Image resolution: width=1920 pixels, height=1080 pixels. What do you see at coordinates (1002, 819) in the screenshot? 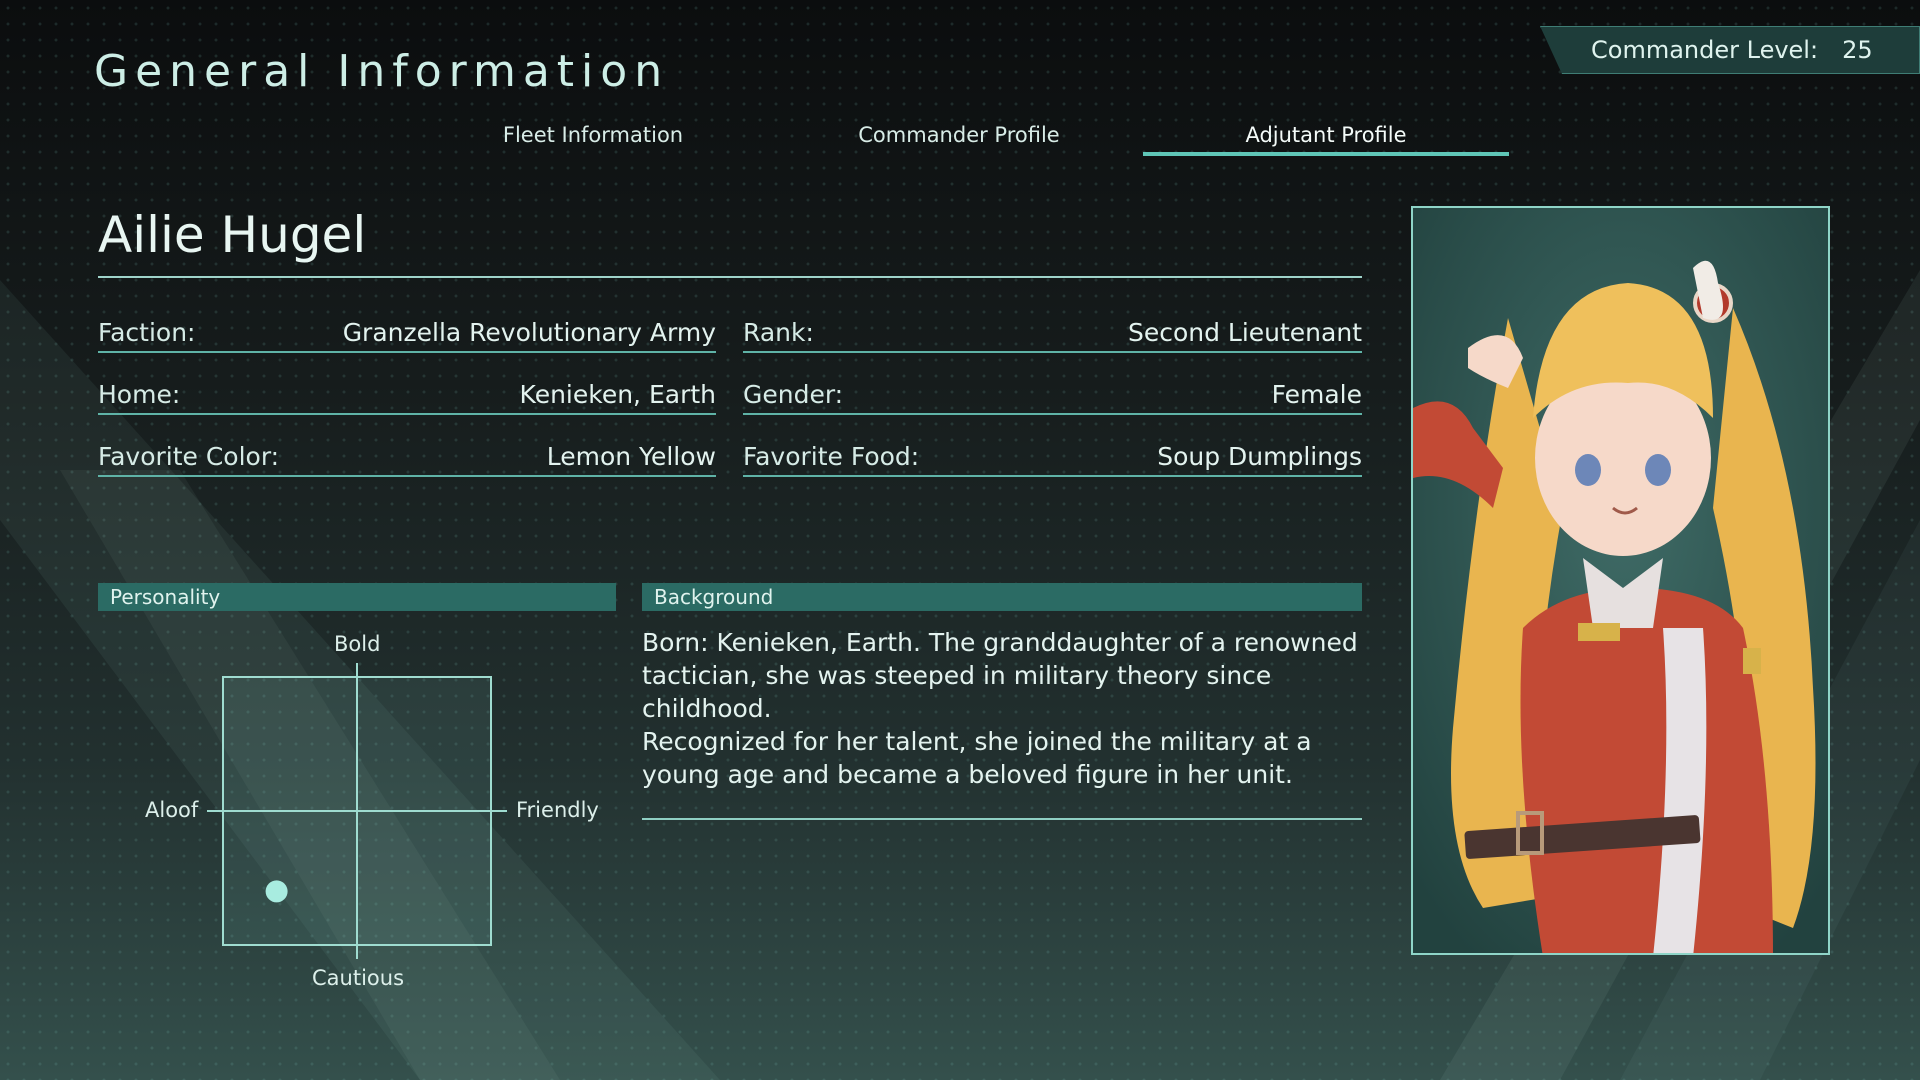
I see `background-divider` at bounding box center [1002, 819].